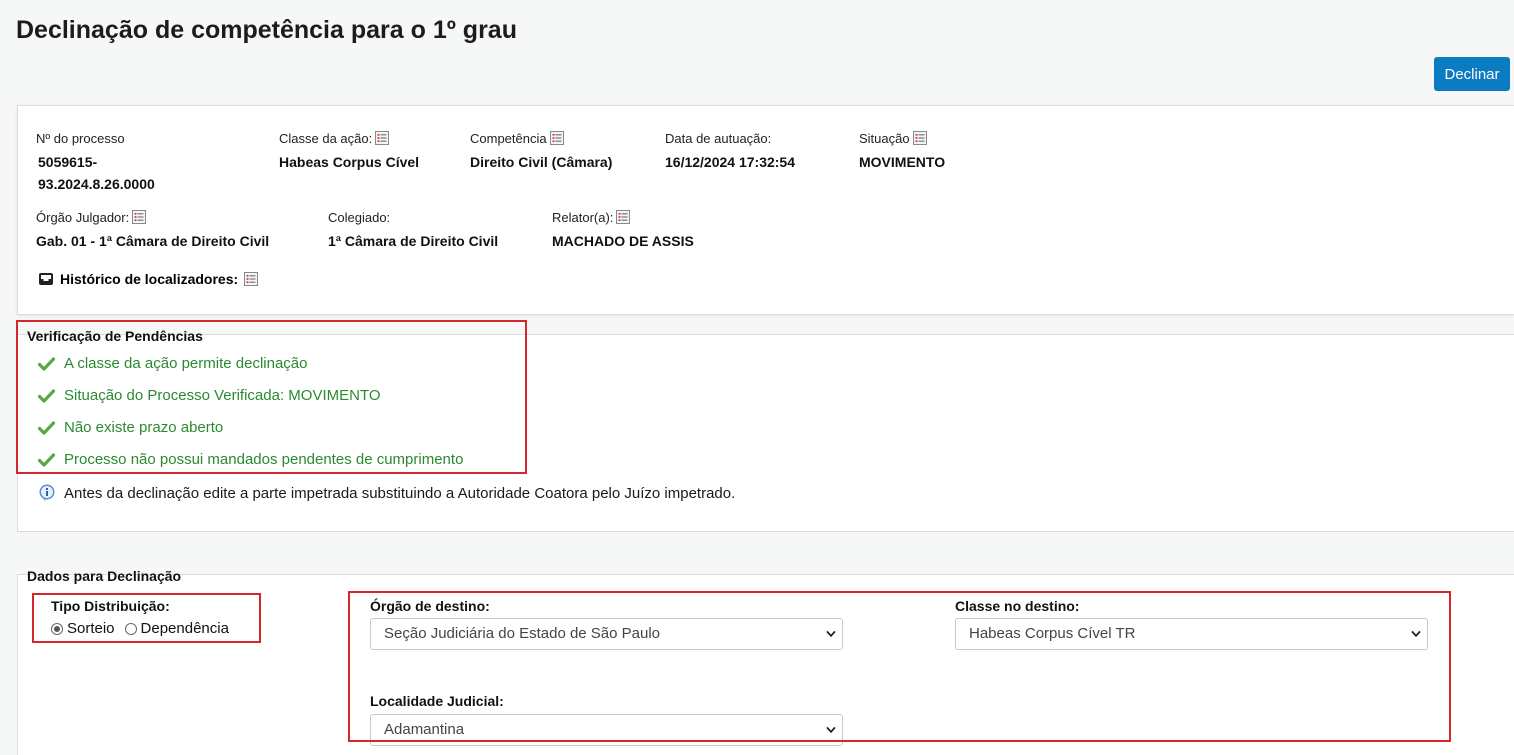  I want to click on numero-processo-label: Nº do processo, so click(80, 138).